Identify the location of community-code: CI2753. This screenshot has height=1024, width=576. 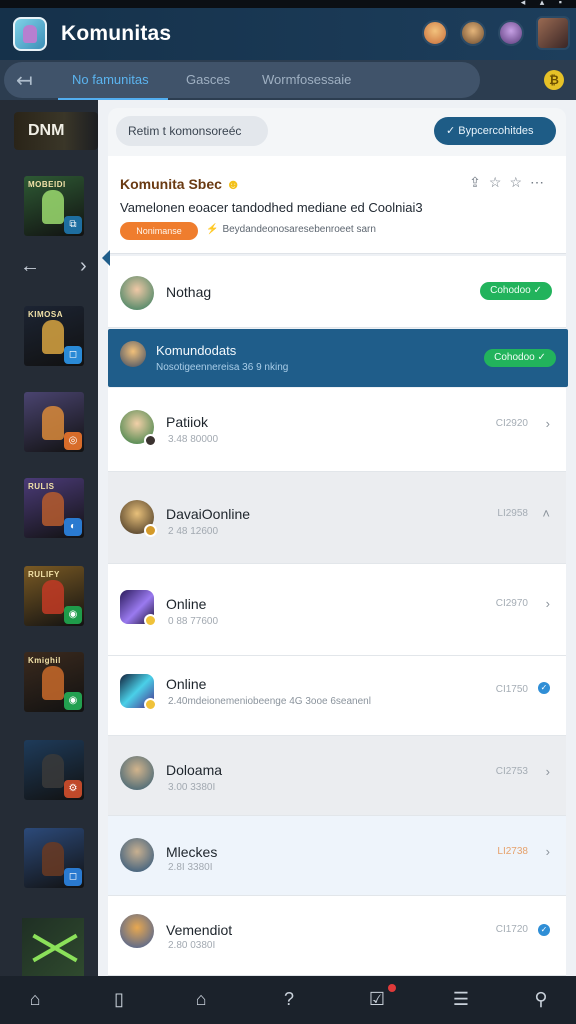
(511, 771).